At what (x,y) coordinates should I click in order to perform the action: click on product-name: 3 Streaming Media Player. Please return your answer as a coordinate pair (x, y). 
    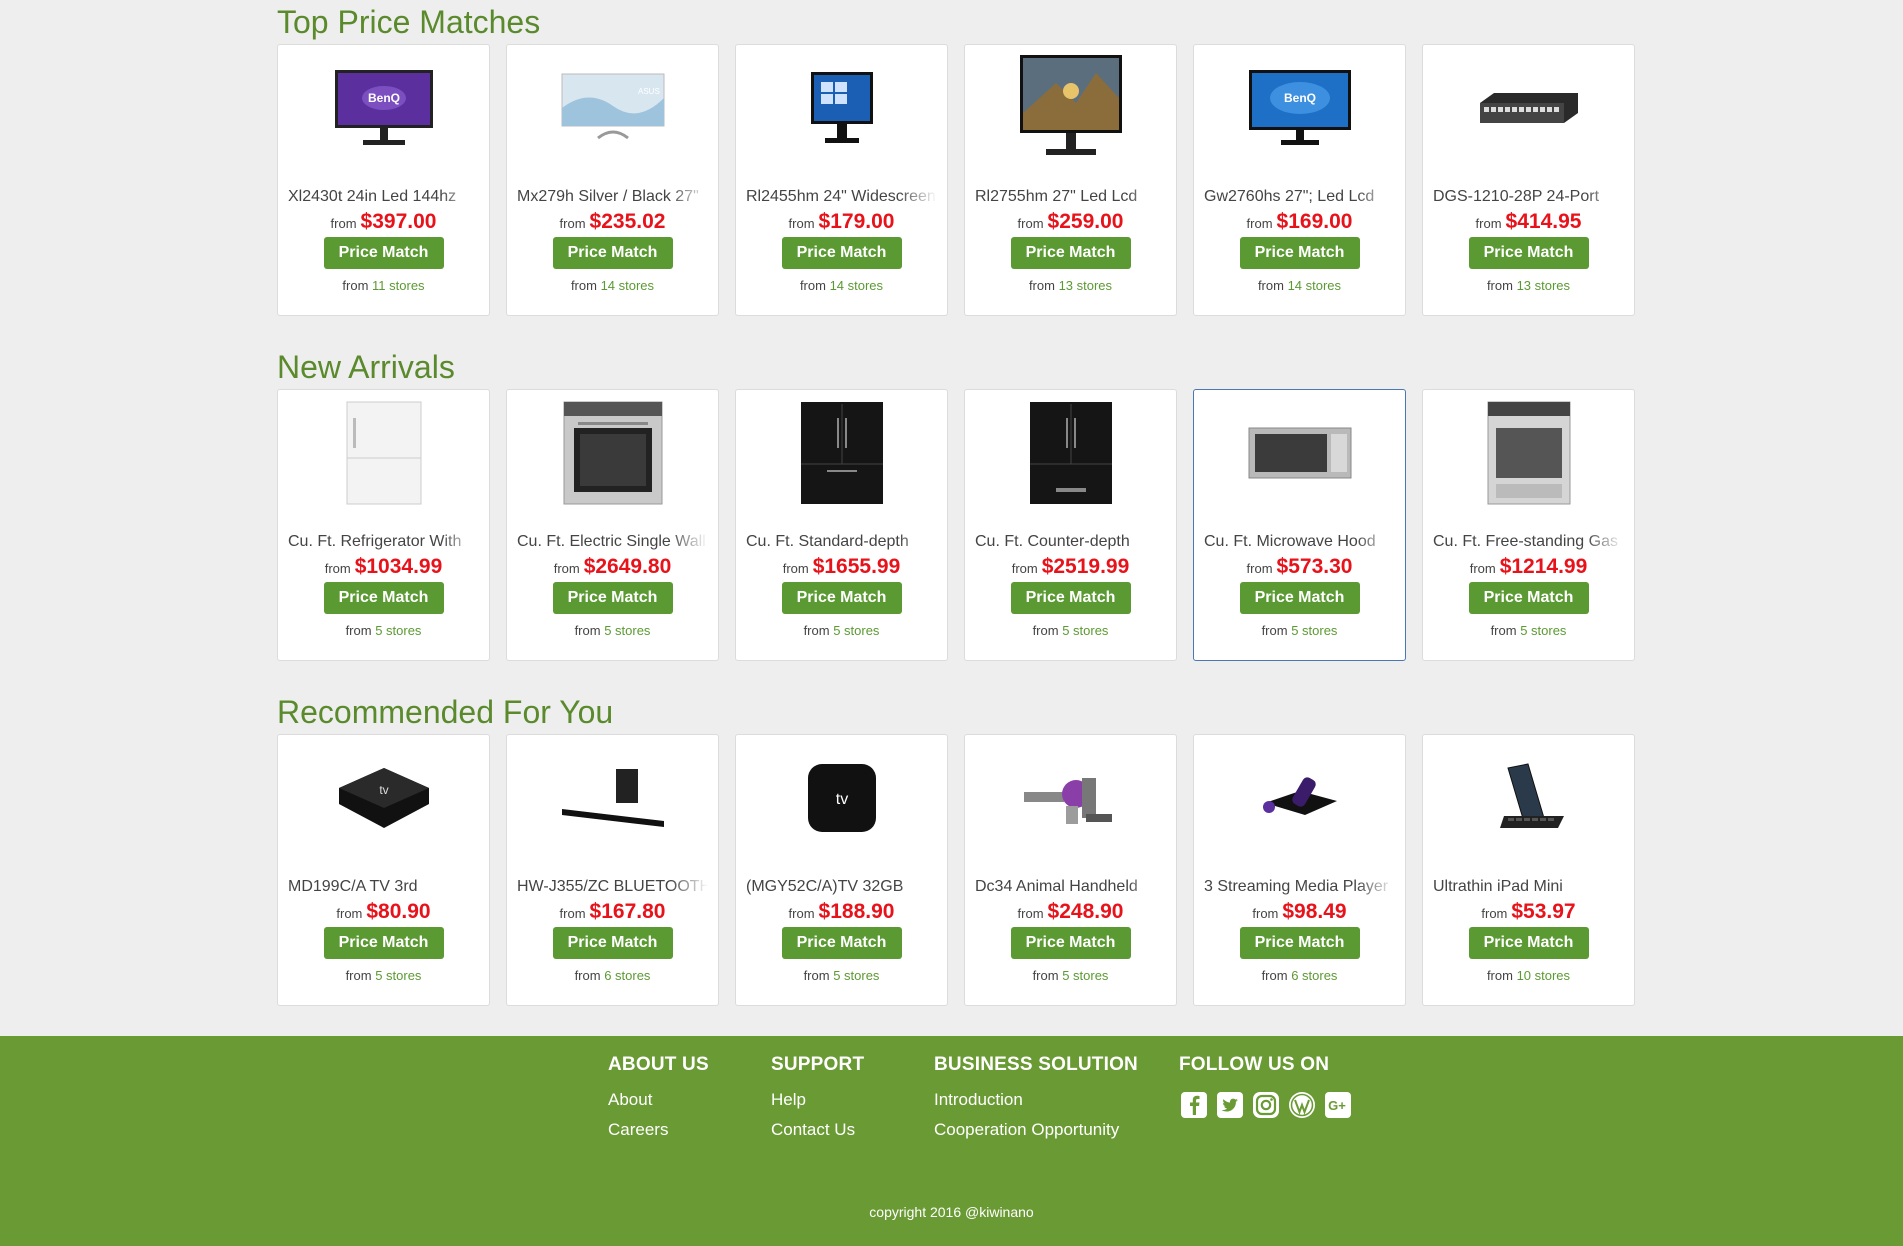
    Looking at the image, I should click on (1299, 887).